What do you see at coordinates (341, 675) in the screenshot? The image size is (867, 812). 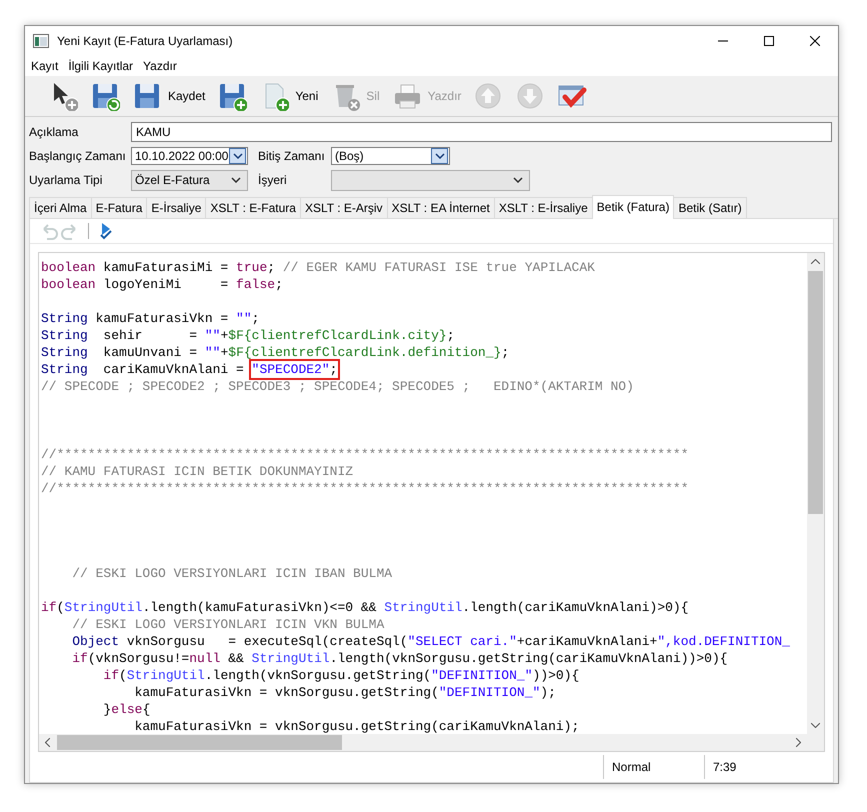 I see `code-line: if(StringUtil.length(vknSorgusu.getString("DEFINITION_"))>0){` at bounding box center [341, 675].